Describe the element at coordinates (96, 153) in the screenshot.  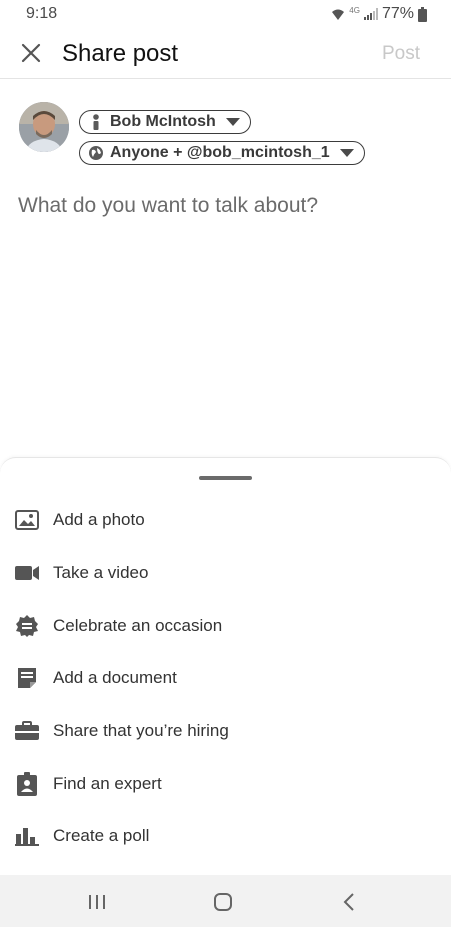
I see `globe-icon` at that location.